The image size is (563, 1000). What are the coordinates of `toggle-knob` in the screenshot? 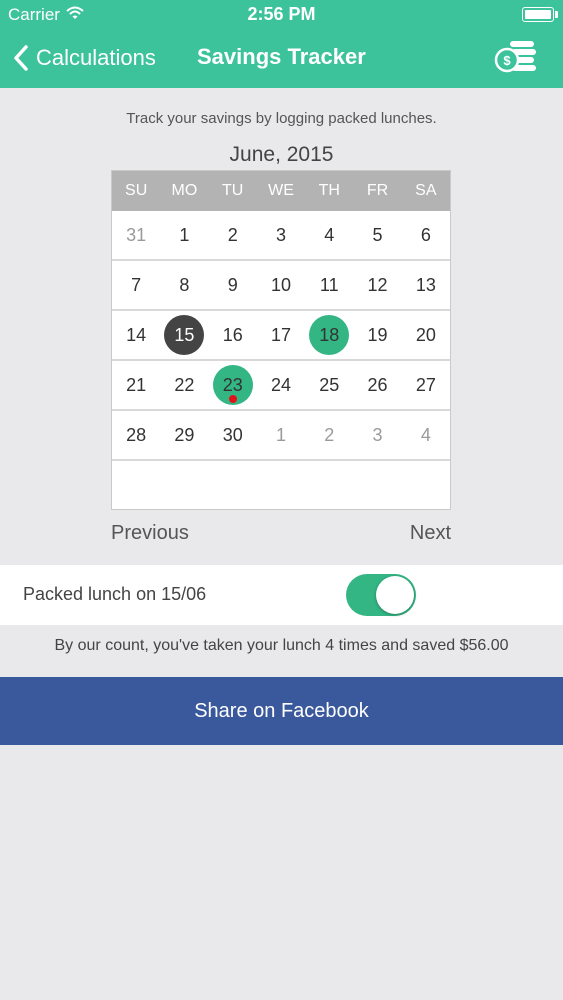 It's located at (395, 595).